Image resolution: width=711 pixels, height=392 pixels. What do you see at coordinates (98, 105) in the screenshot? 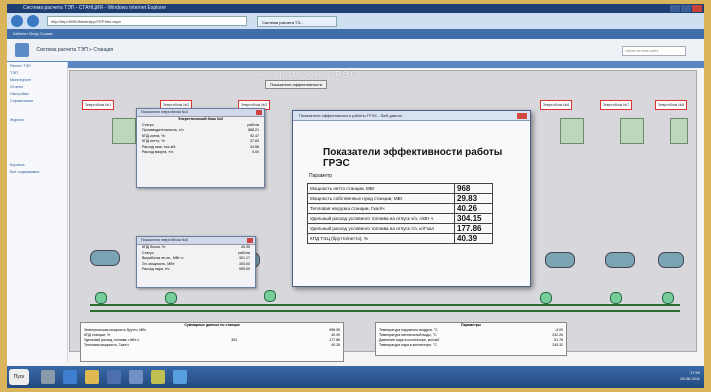
I see `unit-label: Энергоблок №1` at bounding box center [98, 105].